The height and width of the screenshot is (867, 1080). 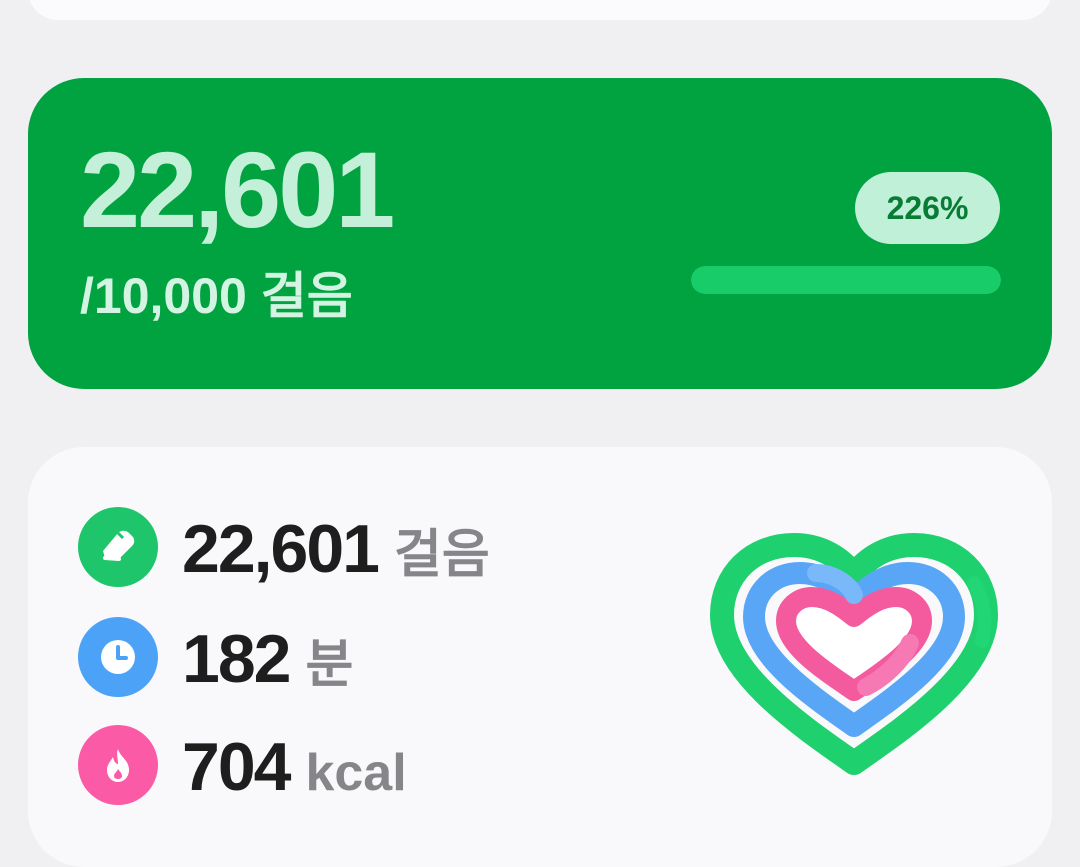 I want to click on stat-minutes-unit: 분, so click(x=329, y=665).